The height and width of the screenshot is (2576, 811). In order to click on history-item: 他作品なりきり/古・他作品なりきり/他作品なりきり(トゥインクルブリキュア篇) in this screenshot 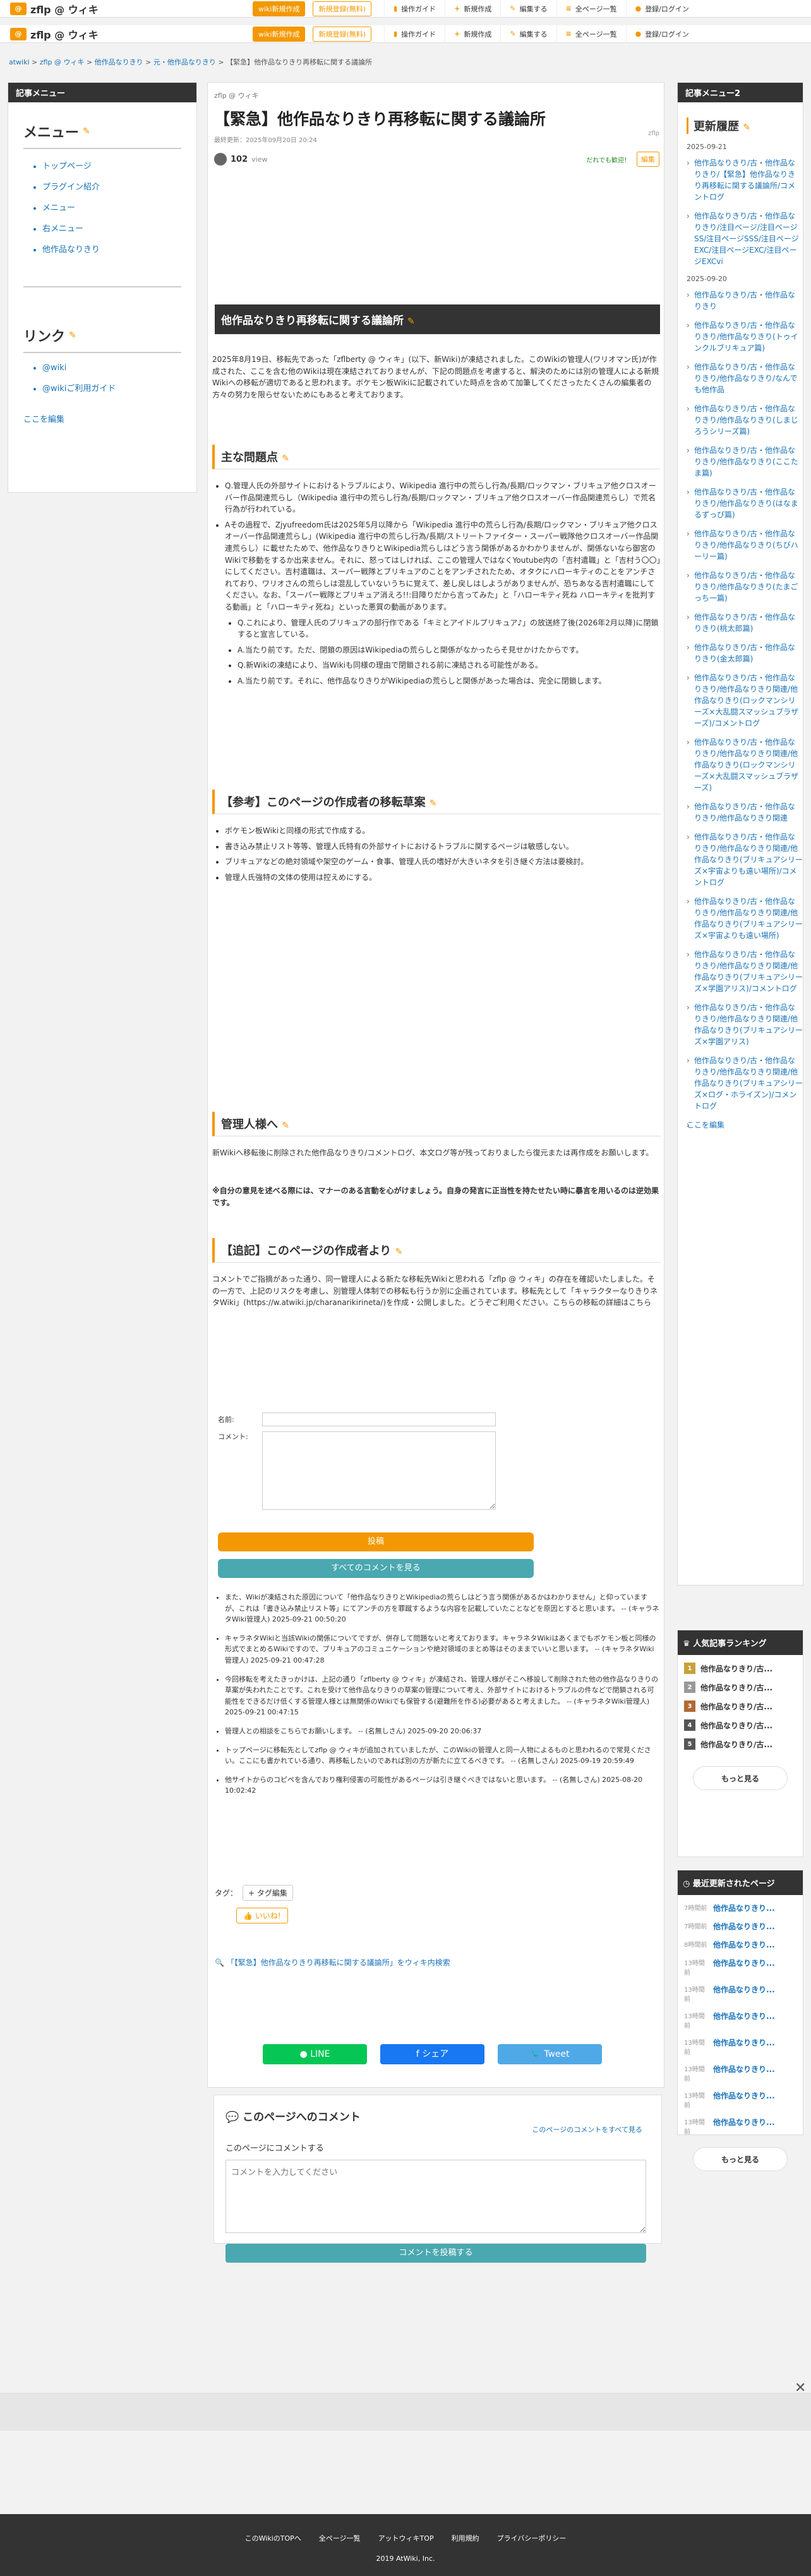, I will do `click(745, 337)`.